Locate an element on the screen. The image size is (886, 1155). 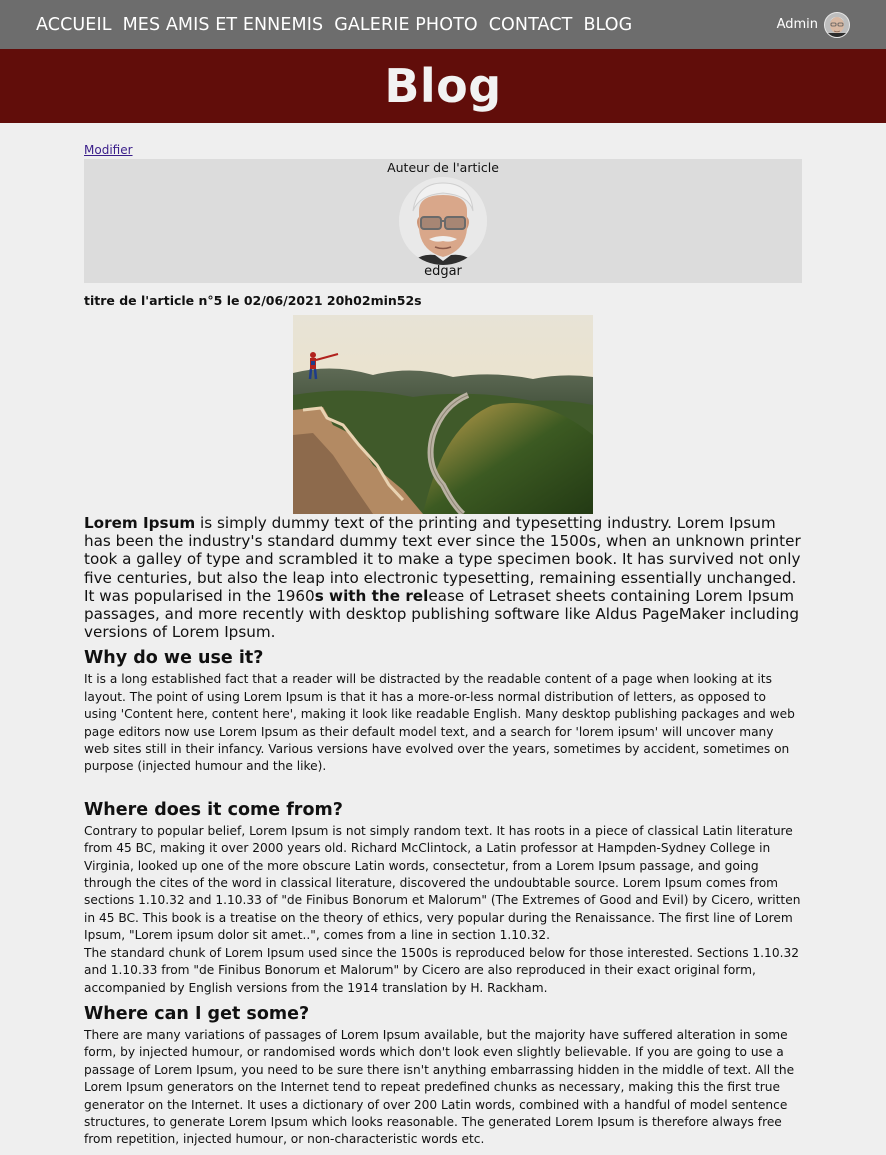
page-title: Blog is located at coordinates (443, 86).